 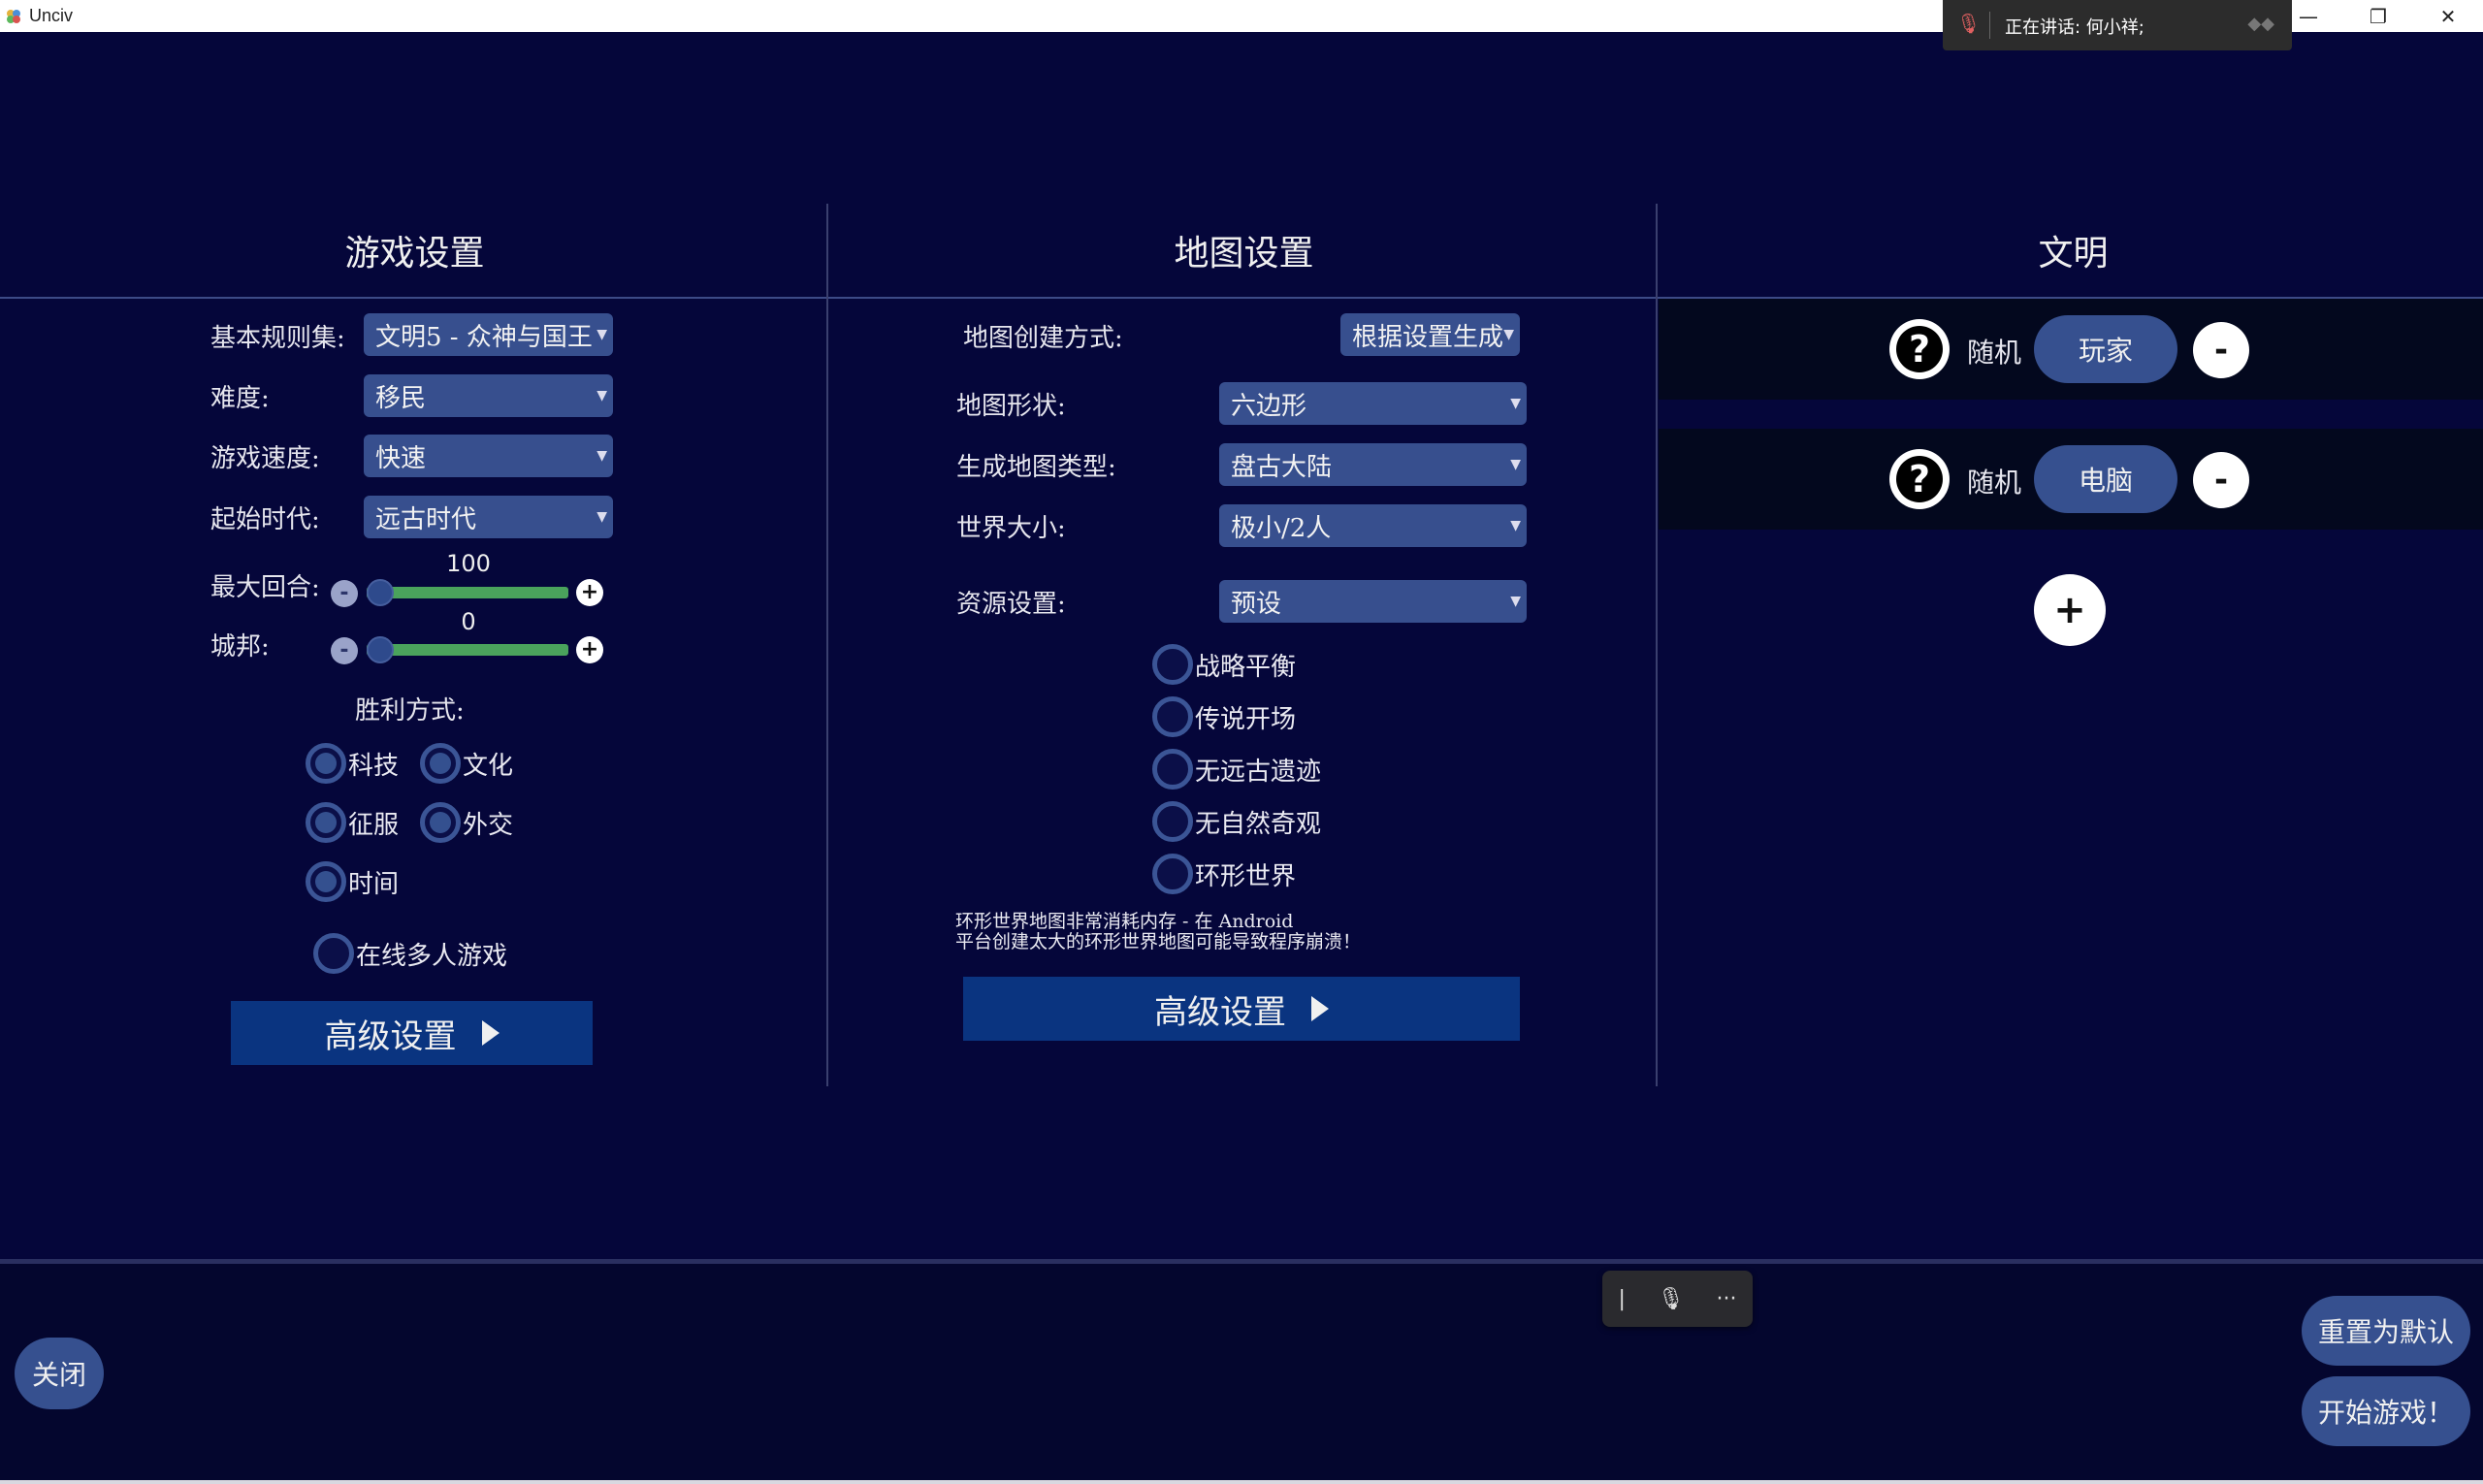 I want to click on add-player-button: +, so click(x=2070, y=610).